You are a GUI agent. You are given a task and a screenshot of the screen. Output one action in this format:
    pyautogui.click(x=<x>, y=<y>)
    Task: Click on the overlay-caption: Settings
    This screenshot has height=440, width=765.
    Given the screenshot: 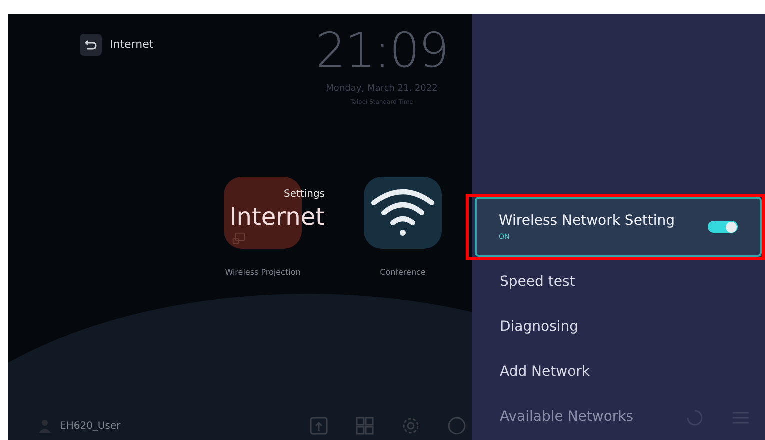 What is the action you would take?
    pyautogui.click(x=304, y=195)
    